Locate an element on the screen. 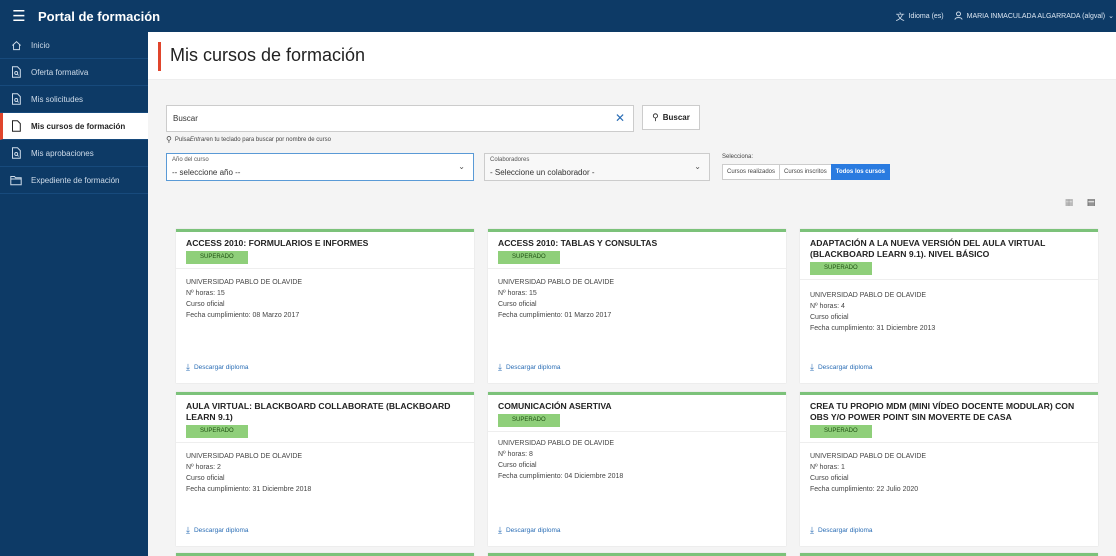 This screenshot has width=1116, height=556. user-menu: MARIA INMACULADA ALGARRADA (algval) ⌄ is located at coordinates (1034, 16).